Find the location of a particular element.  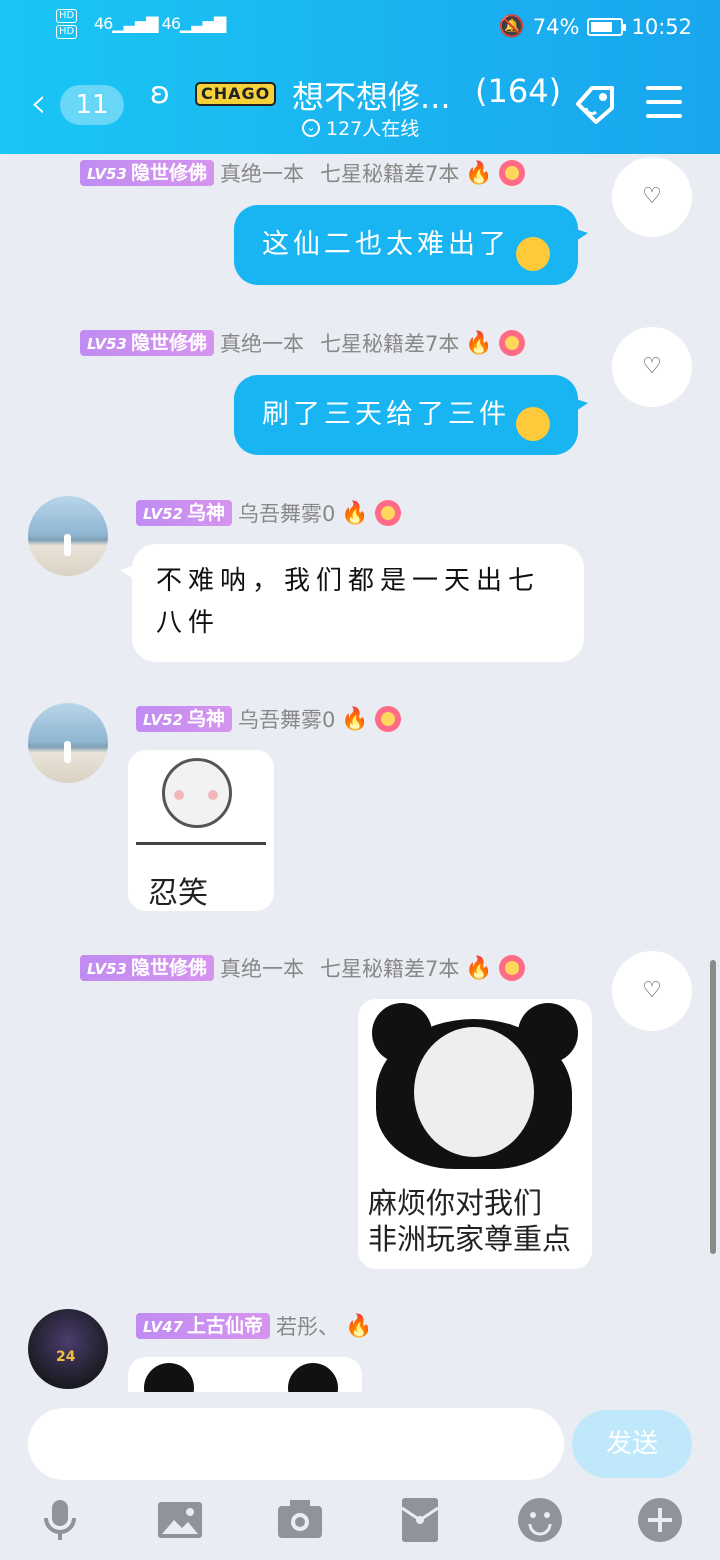

level-badge: LV47 上古仙帝 is located at coordinates (203, 1326).